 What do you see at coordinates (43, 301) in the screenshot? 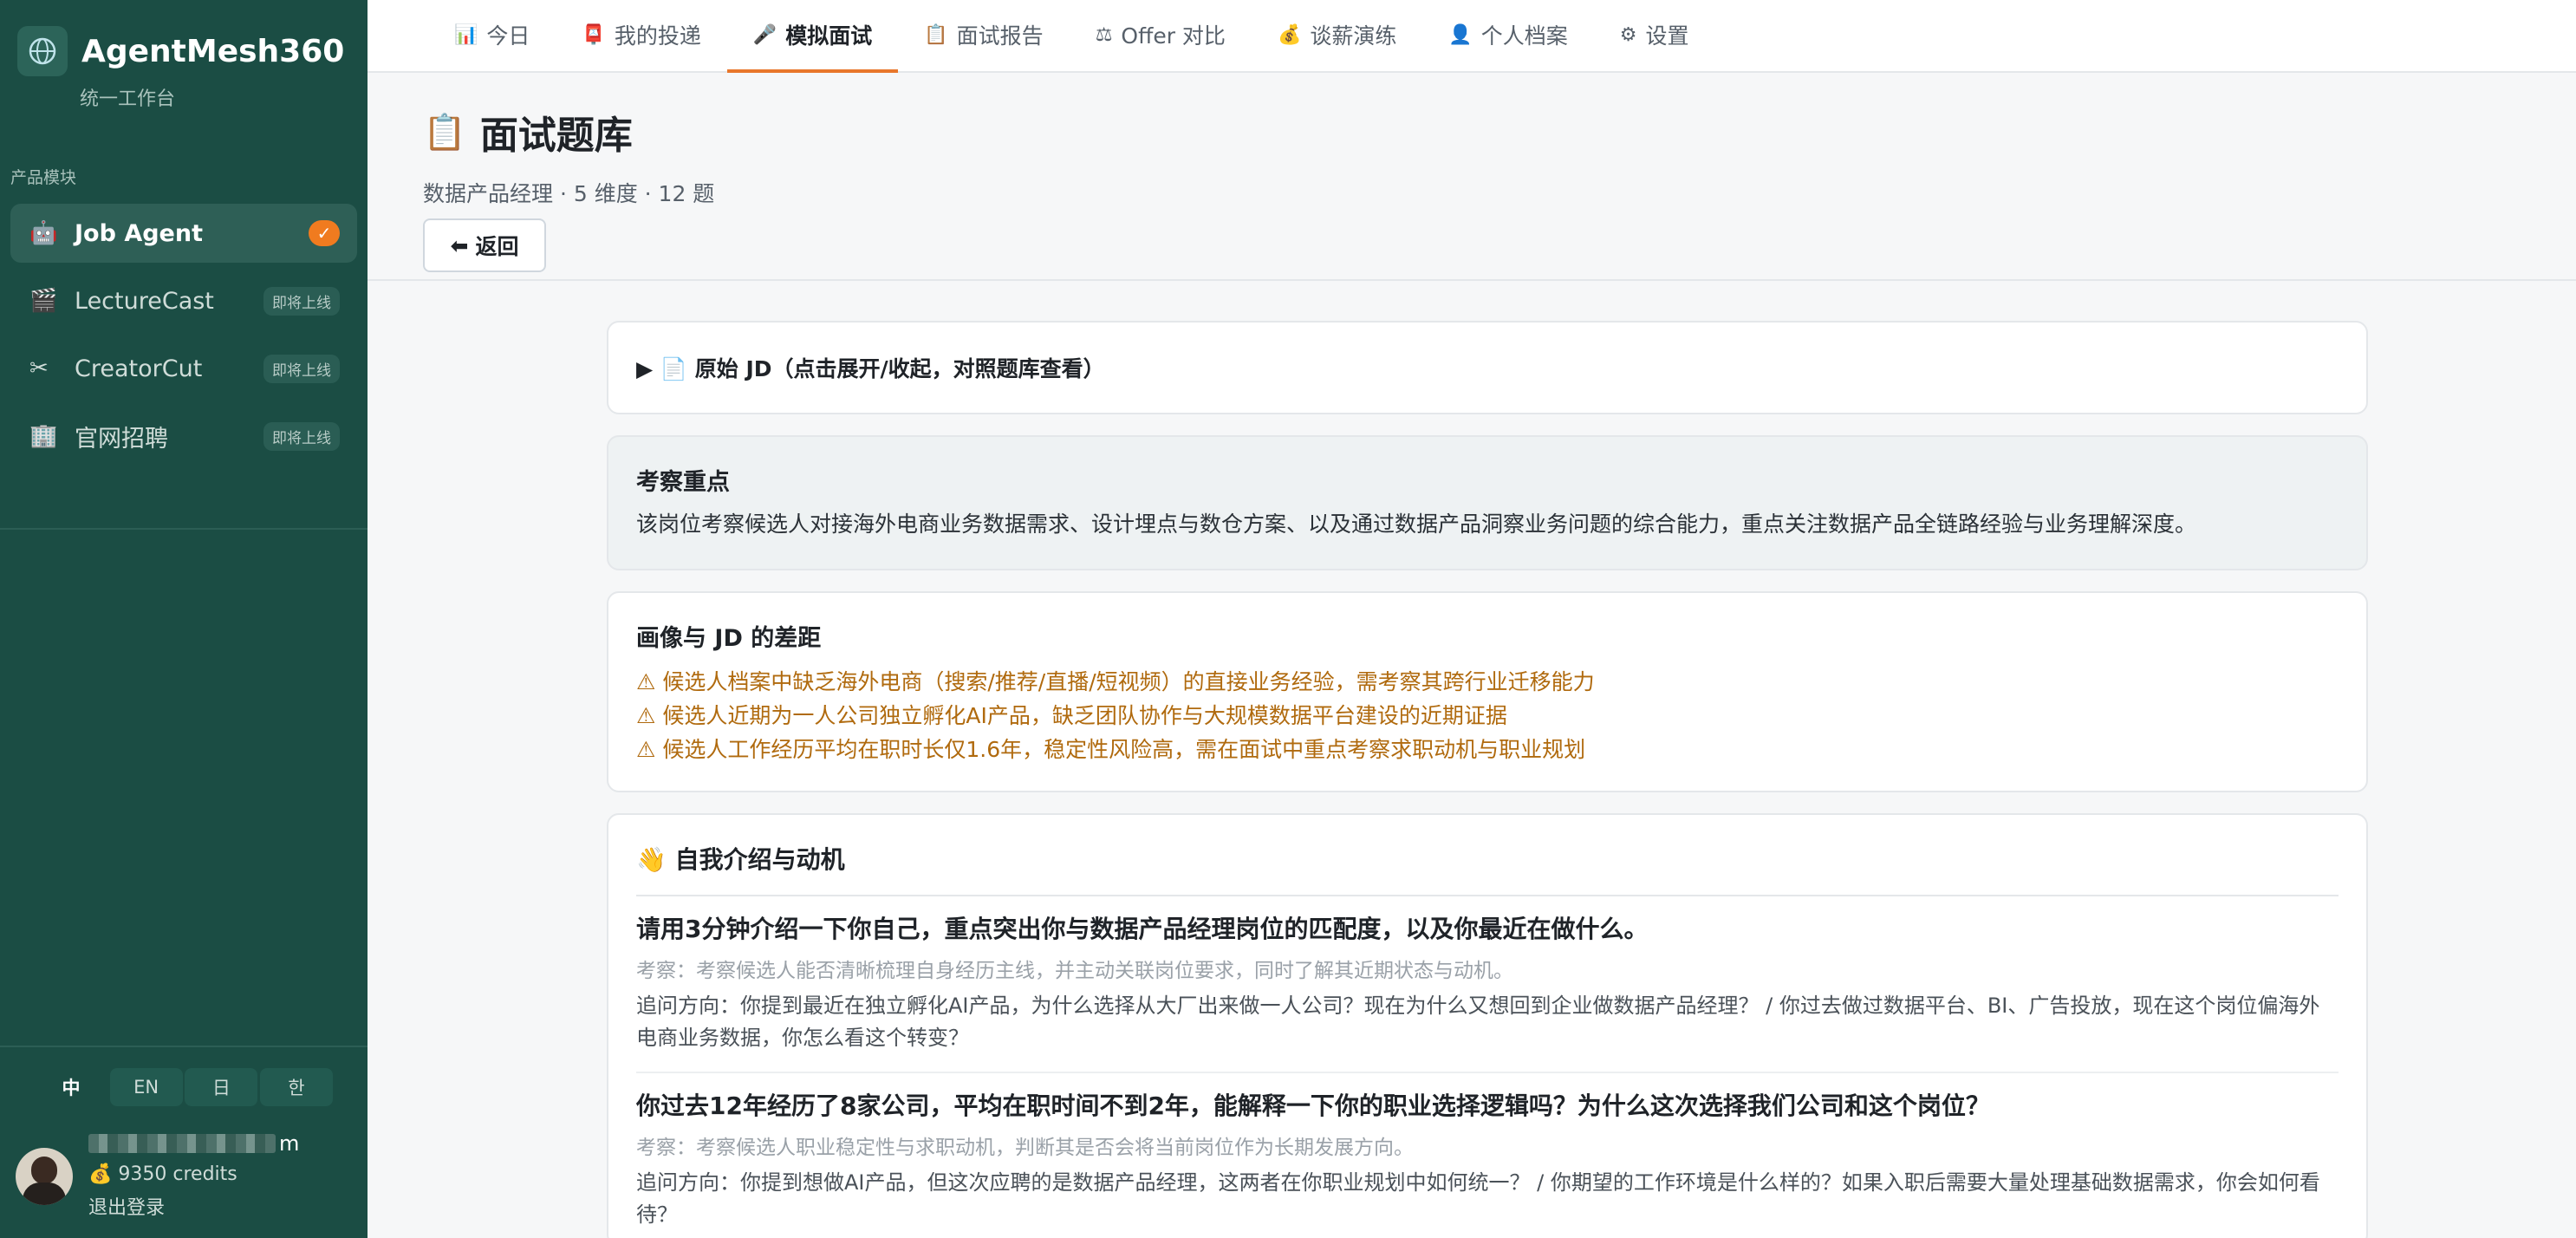
I see `clapper-icon: 🎬` at bounding box center [43, 301].